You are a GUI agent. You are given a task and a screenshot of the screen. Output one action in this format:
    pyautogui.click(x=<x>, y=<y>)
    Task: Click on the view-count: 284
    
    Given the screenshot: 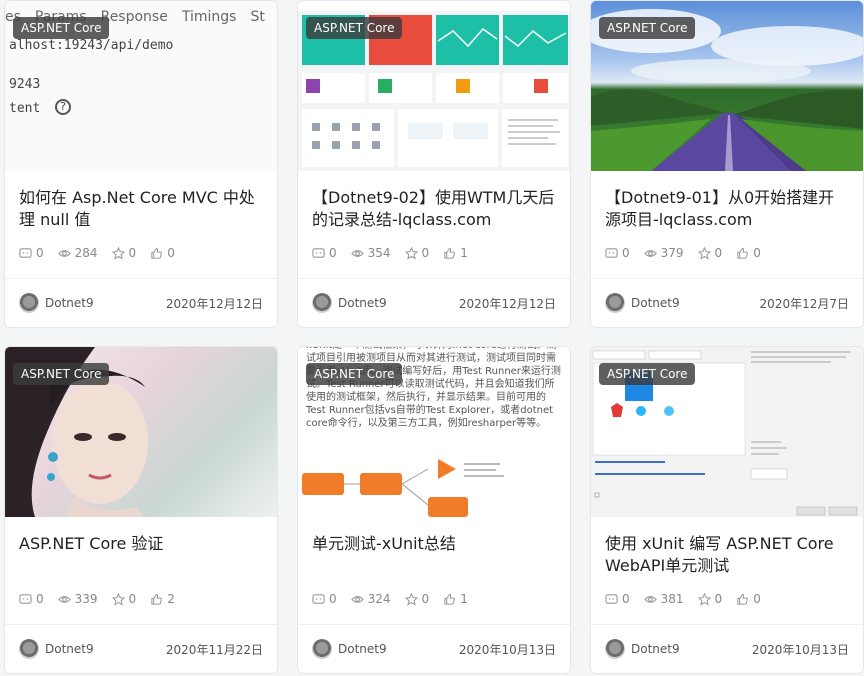 What is the action you would take?
    pyautogui.click(x=77, y=253)
    